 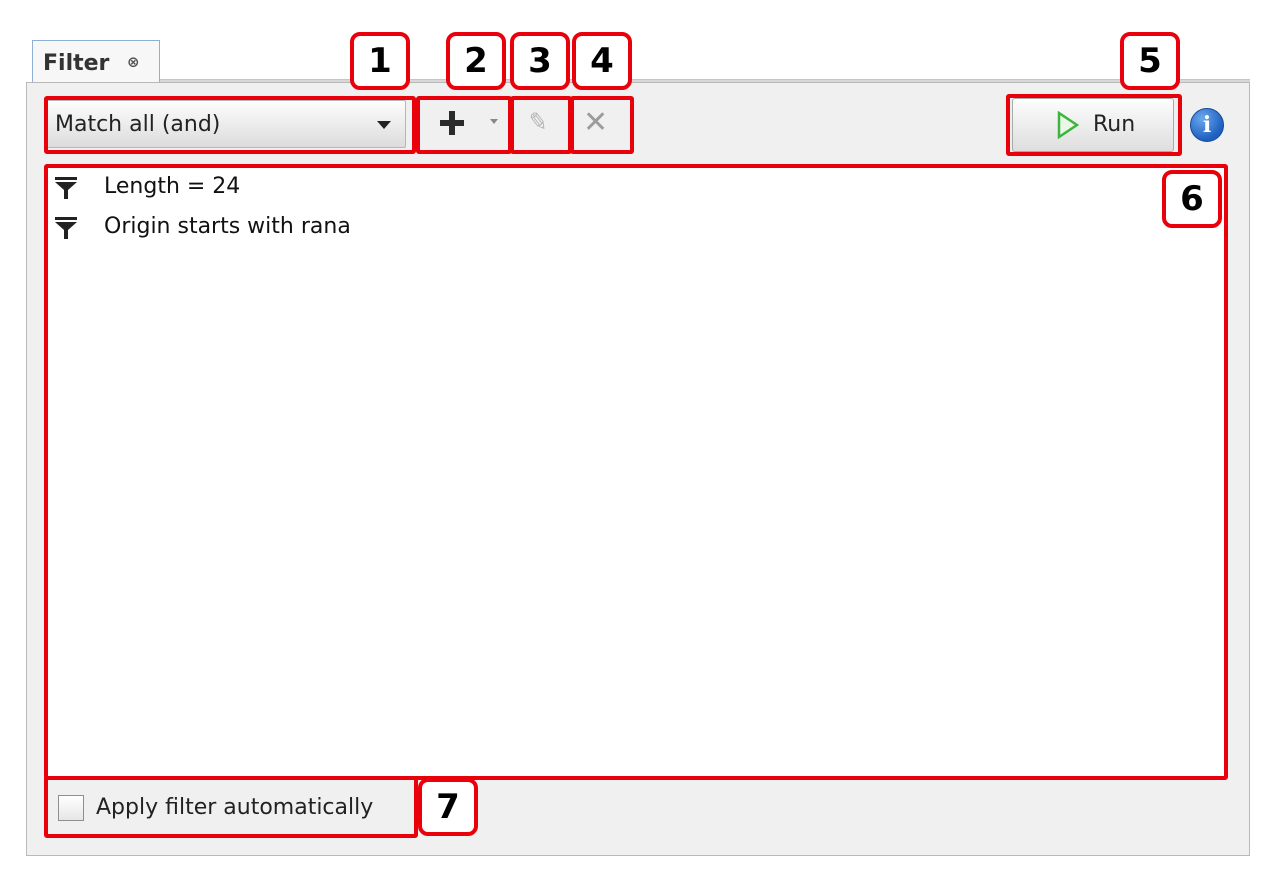 I want to click on tab-filter-label: Filter, so click(x=76, y=63).